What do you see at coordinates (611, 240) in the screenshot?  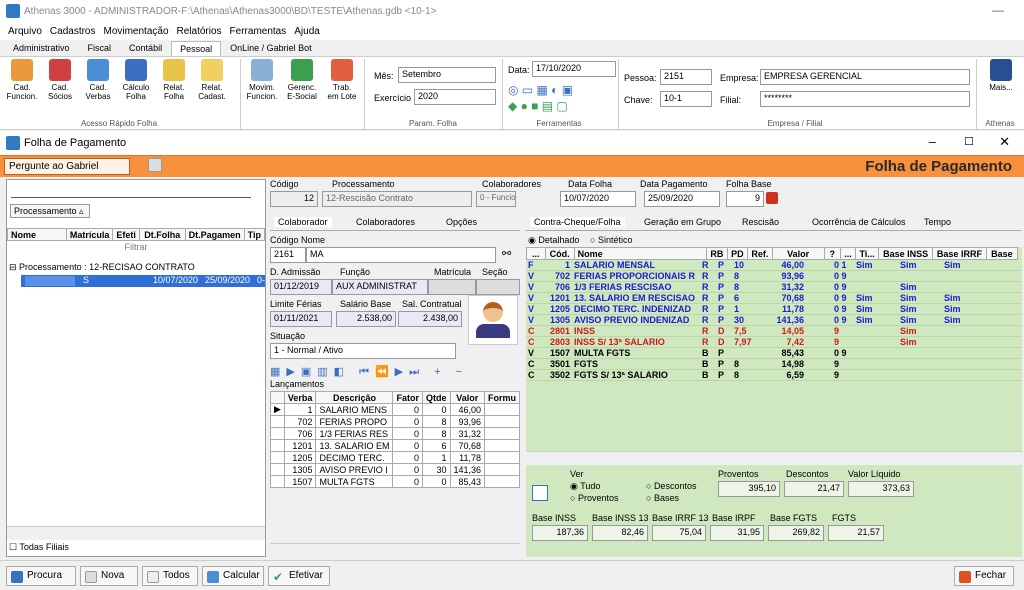 I see `radio-sintetico: ○ Sintético` at bounding box center [611, 240].